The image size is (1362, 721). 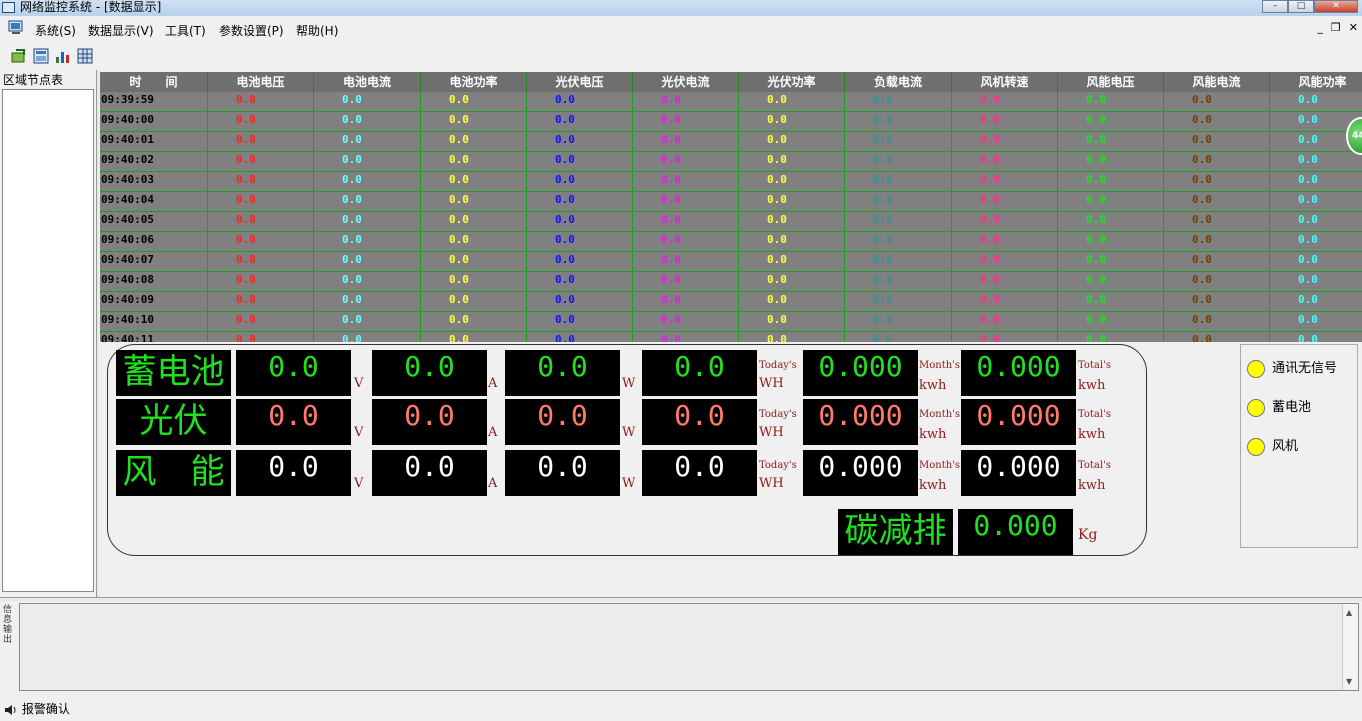 I want to click on menu-system: 系统(S), so click(x=55, y=30).